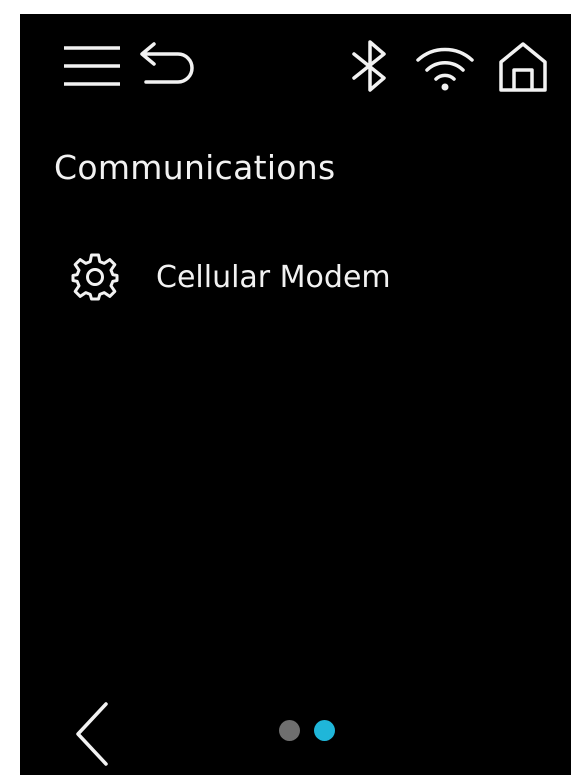 Image resolution: width=575 pixels, height=775 pixels. What do you see at coordinates (92, 66) in the screenshot?
I see `menu-icon` at bounding box center [92, 66].